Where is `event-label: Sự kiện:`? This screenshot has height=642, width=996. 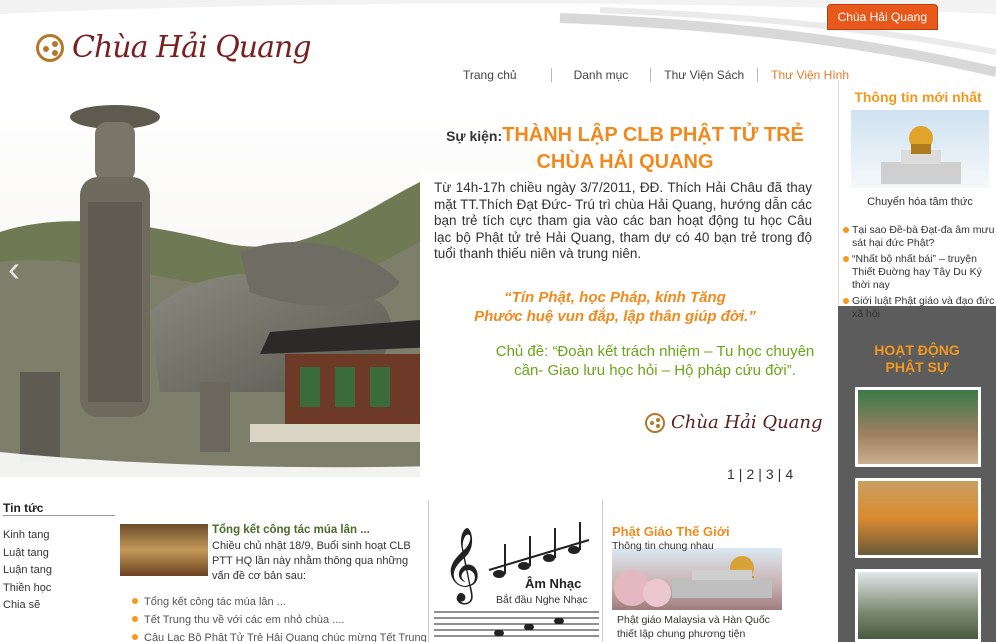
event-label: Sự kiện: is located at coordinates (474, 136).